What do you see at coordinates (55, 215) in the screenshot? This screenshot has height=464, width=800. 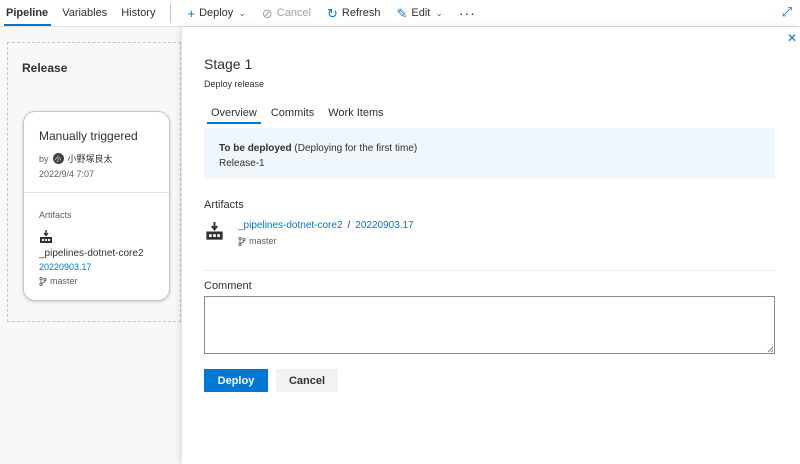 I see `artifacts-label: Artifacts` at bounding box center [55, 215].